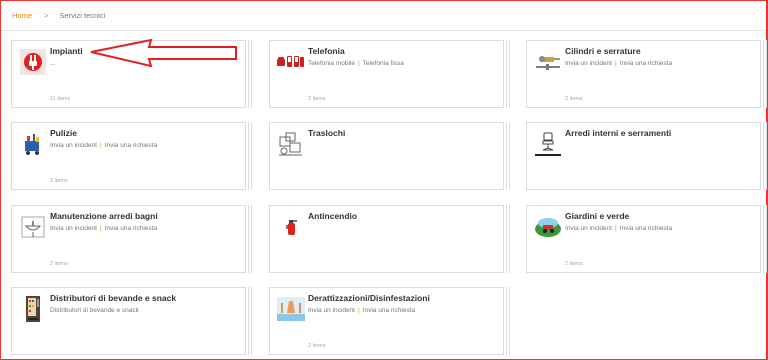 Image resolution: width=768 pixels, height=360 pixels. Describe the element at coordinates (327, 133) in the screenshot. I see `card-title: Traslochi` at that location.